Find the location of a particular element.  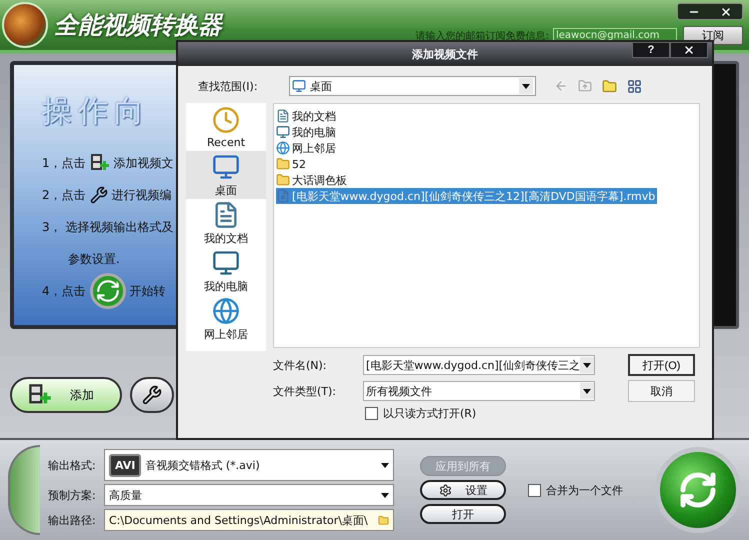

settings-button: 设置 is located at coordinates (463, 490).